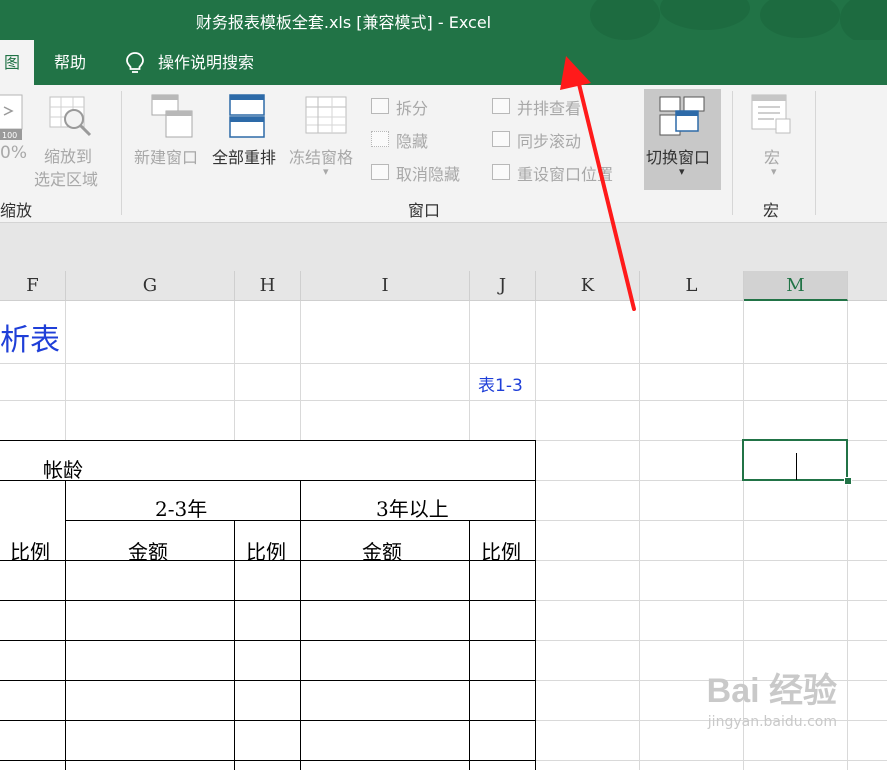 The width and height of the screenshot is (887, 770). What do you see at coordinates (16, 210) in the screenshot?
I see `group-label-zoom: 缩放` at bounding box center [16, 210].